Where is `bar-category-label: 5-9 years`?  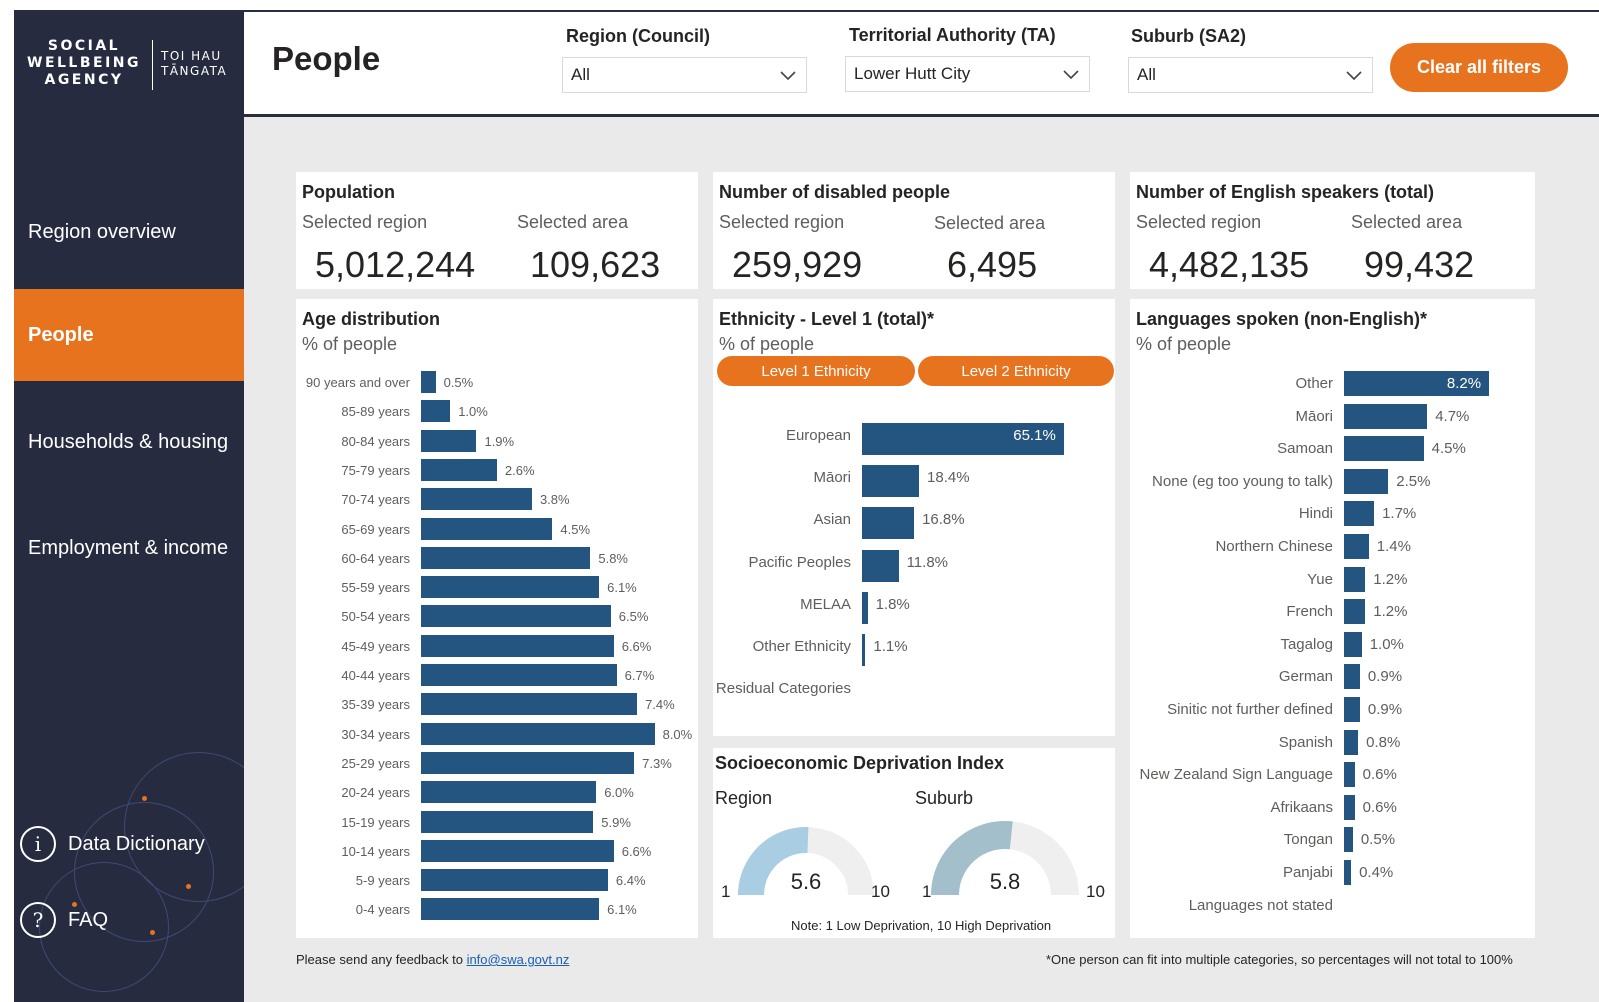 bar-category-label: 5-9 years is located at coordinates (382, 881).